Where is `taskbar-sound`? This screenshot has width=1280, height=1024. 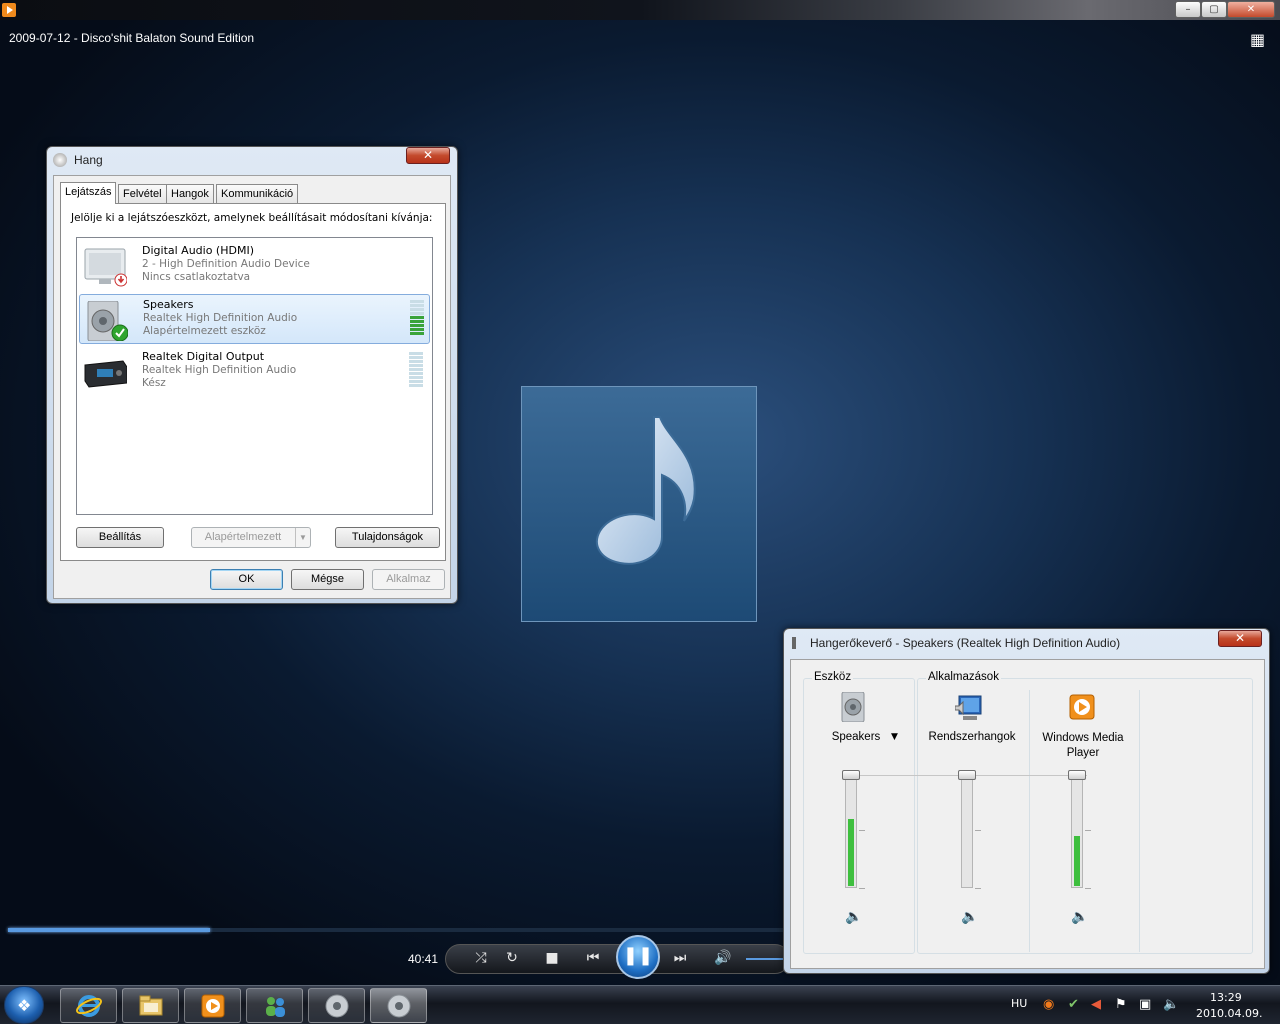 taskbar-sound is located at coordinates (336, 1005).